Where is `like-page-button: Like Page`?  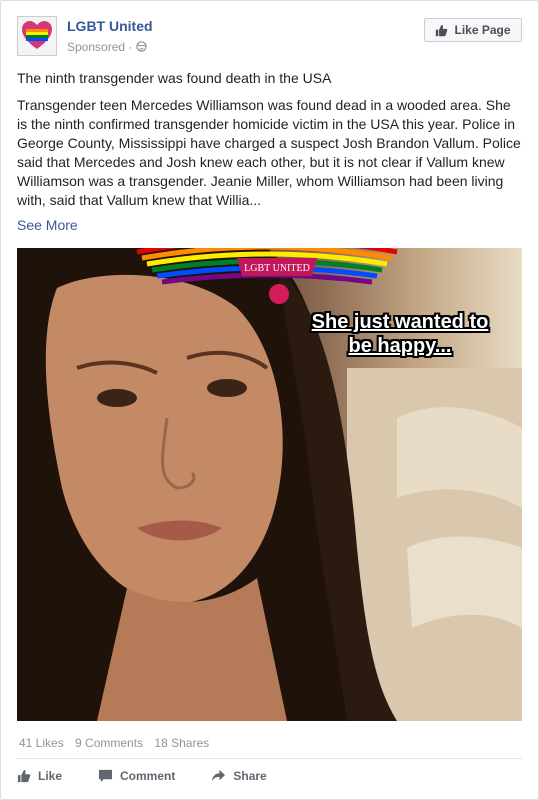 like-page-button: Like Page is located at coordinates (473, 30).